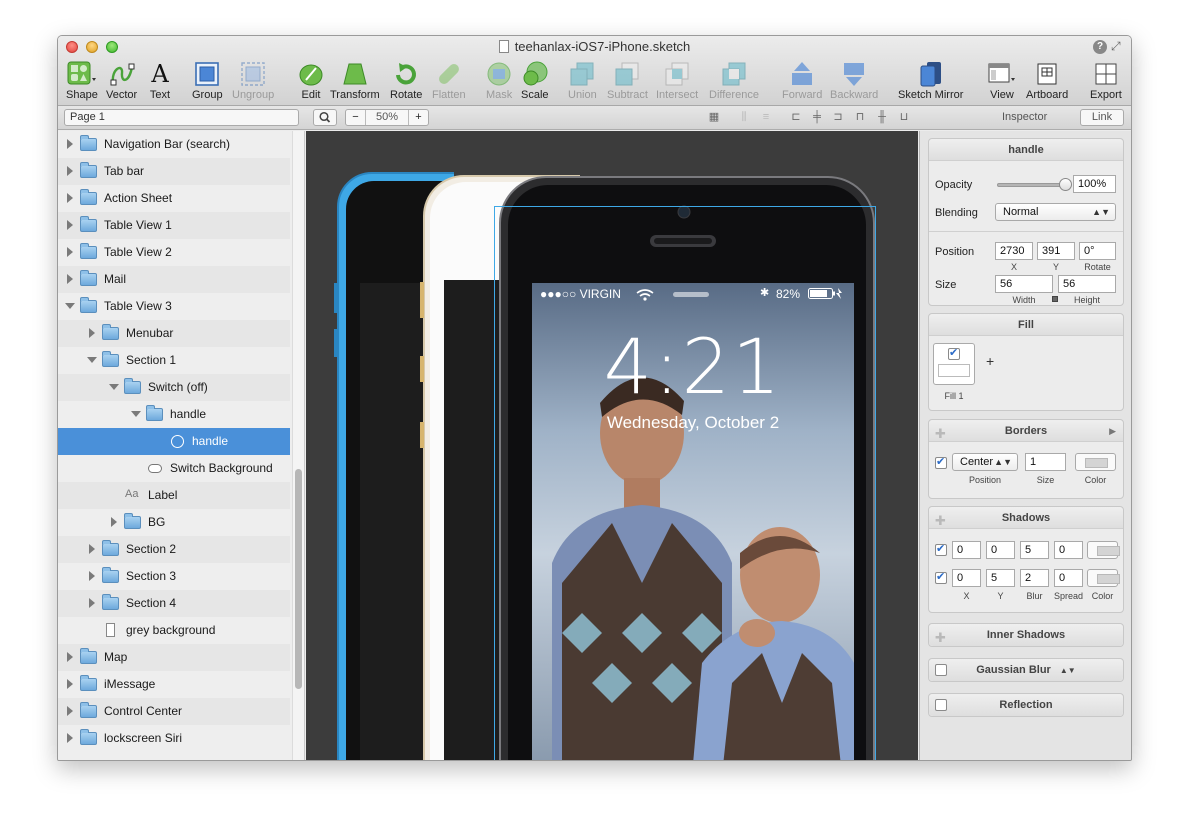  What do you see at coordinates (1045, 462) in the screenshot?
I see `border-size-field: 1` at bounding box center [1045, 462].